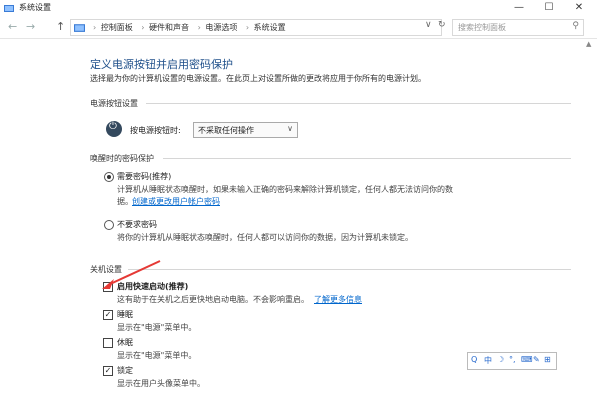  What do you see at coordinates (482, 27) in the screenshot?
I see `search-placeholder: 搜索控制面板` at bounding box center [482, 27].